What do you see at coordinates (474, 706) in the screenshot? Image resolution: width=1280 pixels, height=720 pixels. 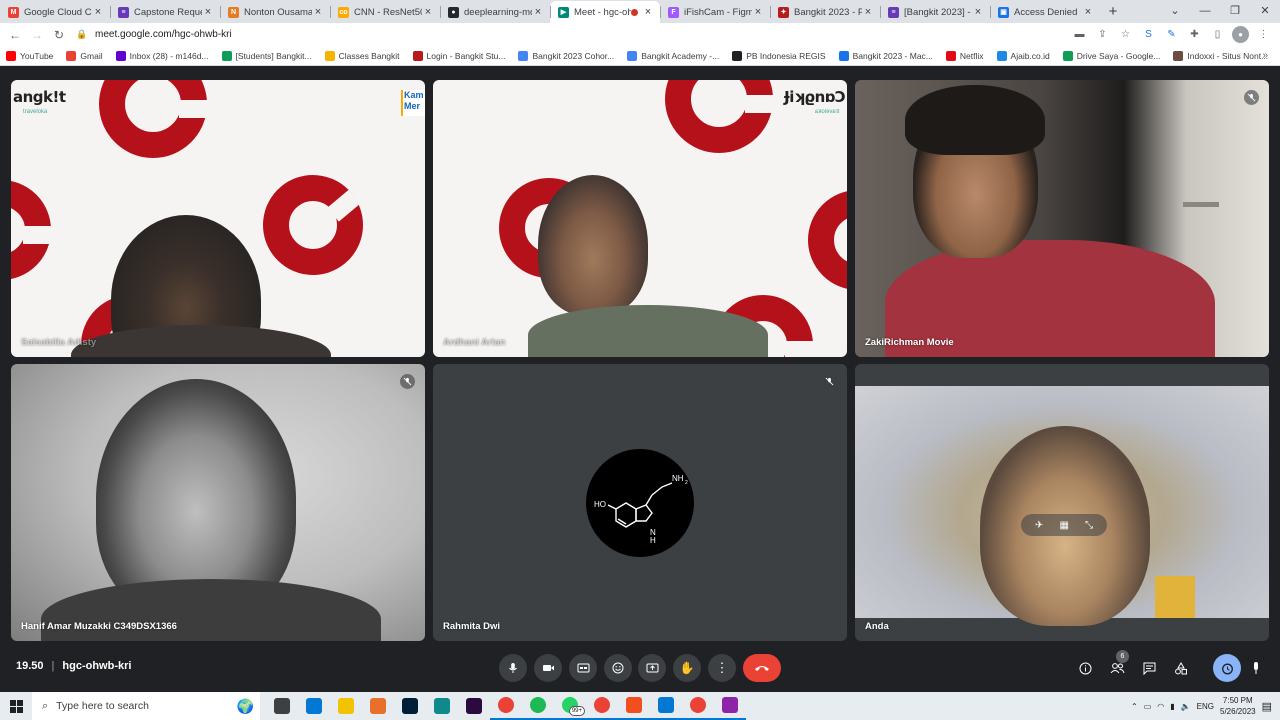 I see `taskbar-app-app-dark` at bounding box center [474, 706].